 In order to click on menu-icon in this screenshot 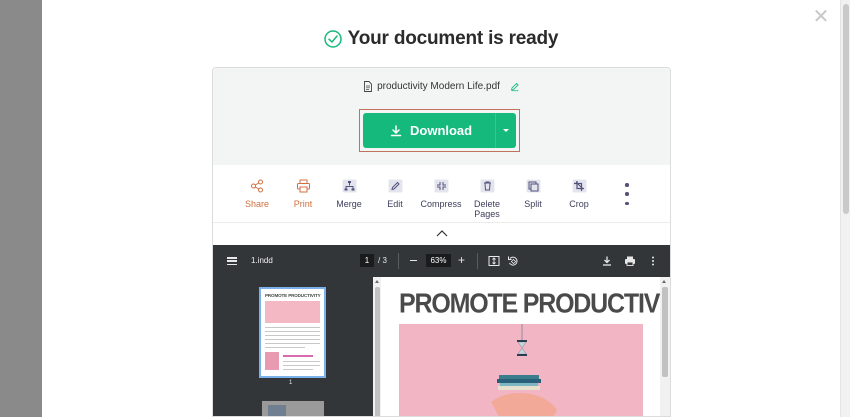, I will do `click(232, 261)`.